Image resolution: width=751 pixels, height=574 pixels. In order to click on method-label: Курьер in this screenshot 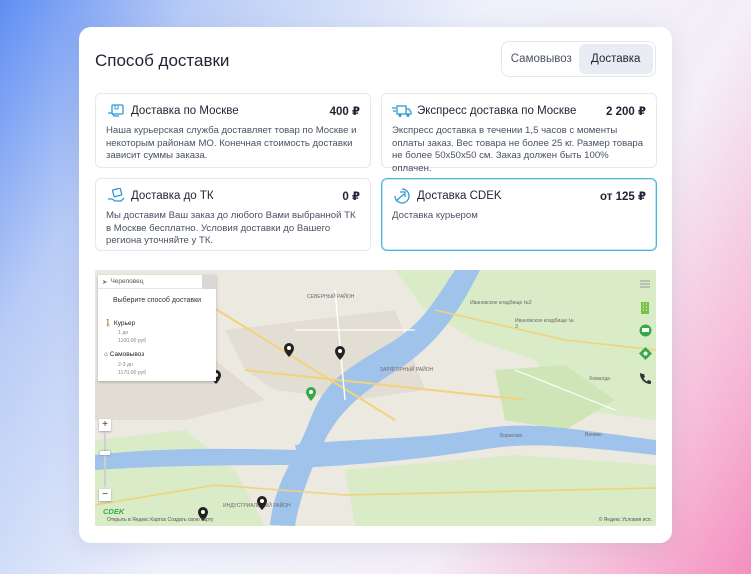, I will do `click(124, 323)`.